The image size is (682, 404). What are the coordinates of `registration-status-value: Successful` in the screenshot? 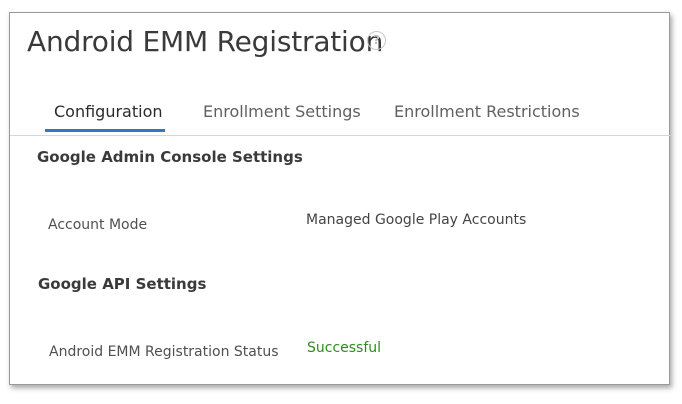 It's located at (344, 348).